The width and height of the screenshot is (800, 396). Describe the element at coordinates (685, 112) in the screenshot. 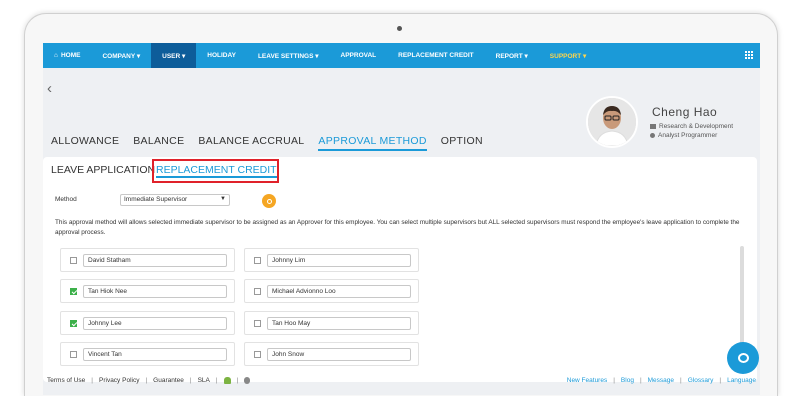

I see `profile-name: Cheng Hao` at that location.